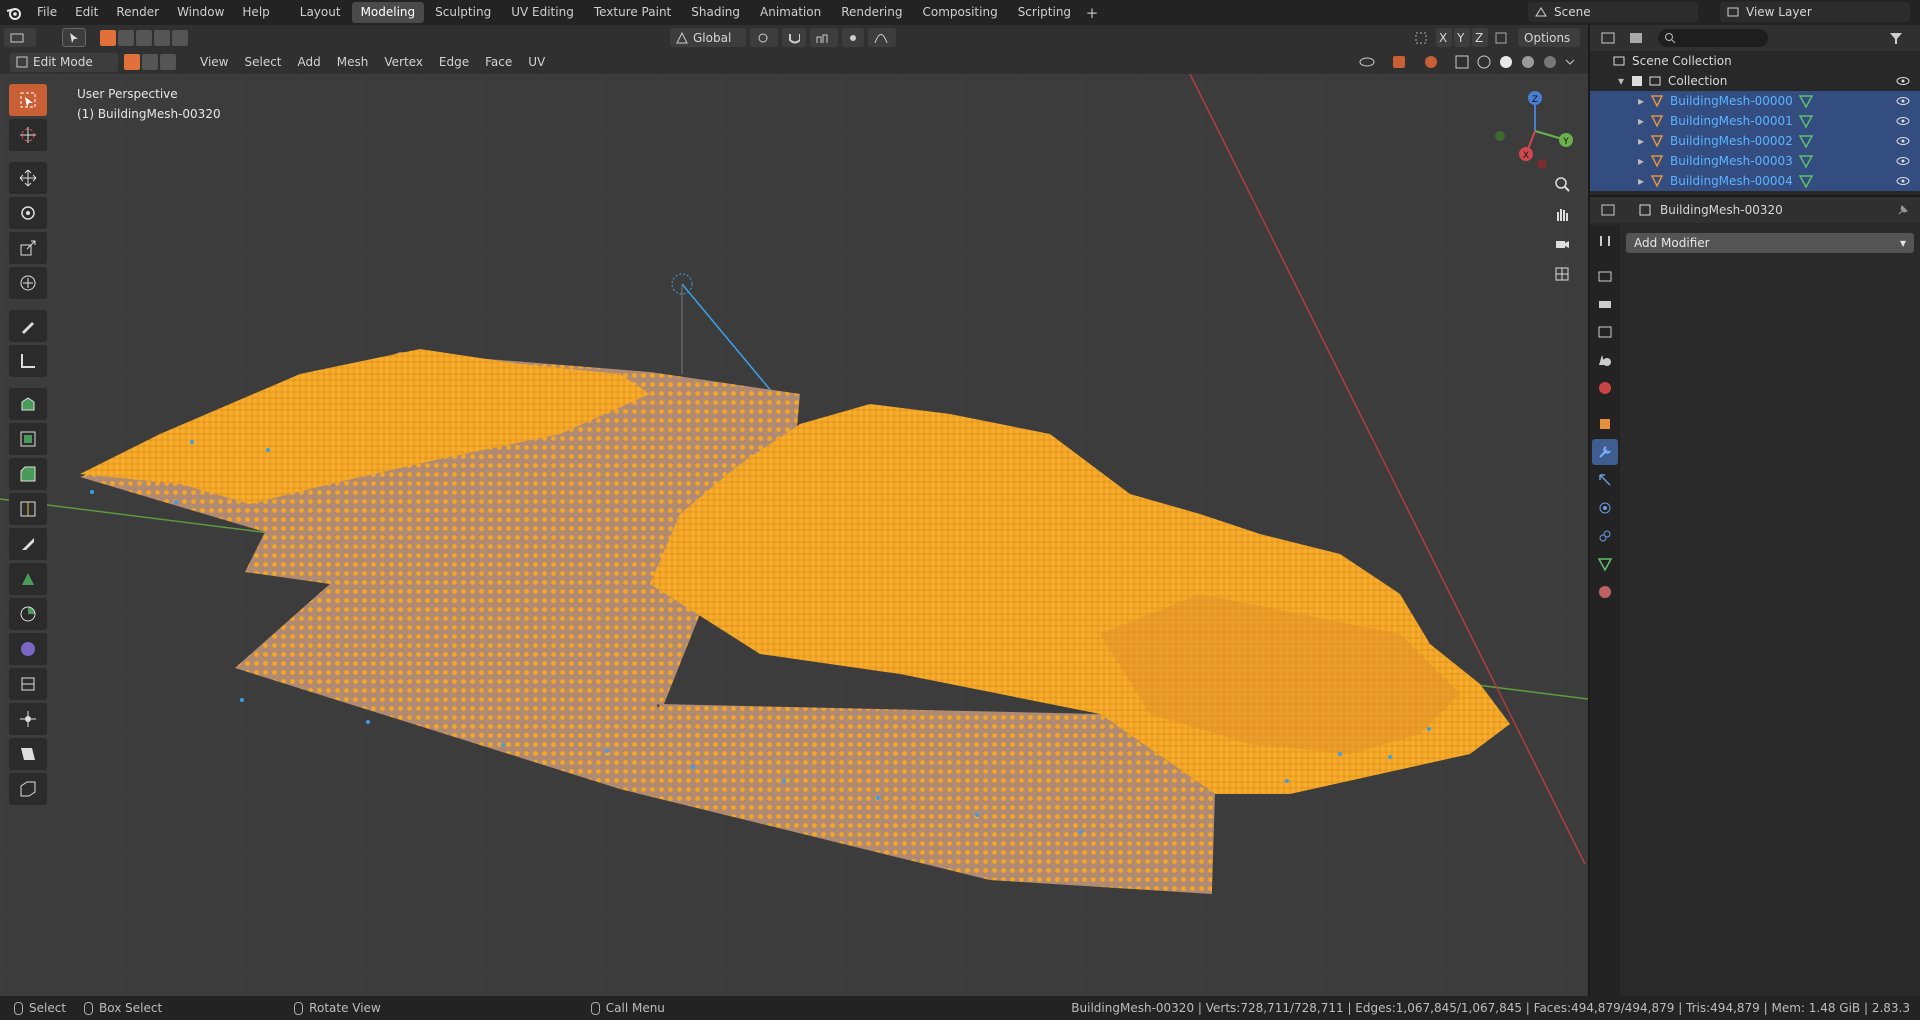  Describe the element at coordinates (1501, 38) in the screenshot. I see `auto-merge-icon` at that location.